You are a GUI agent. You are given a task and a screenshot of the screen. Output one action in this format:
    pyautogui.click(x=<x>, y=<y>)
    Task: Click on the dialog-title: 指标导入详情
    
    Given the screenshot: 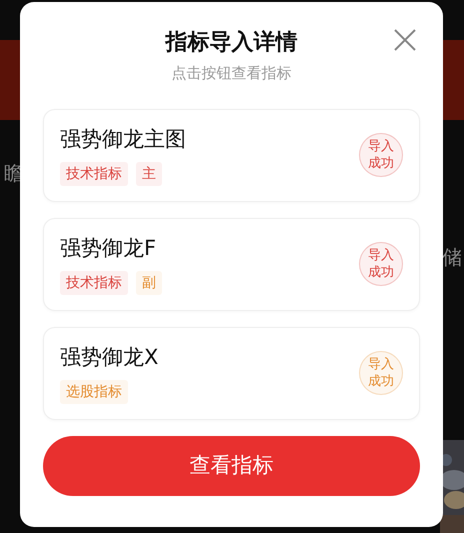 What is the action you would take?
    pyautogui.click(x=231, y=43)
    